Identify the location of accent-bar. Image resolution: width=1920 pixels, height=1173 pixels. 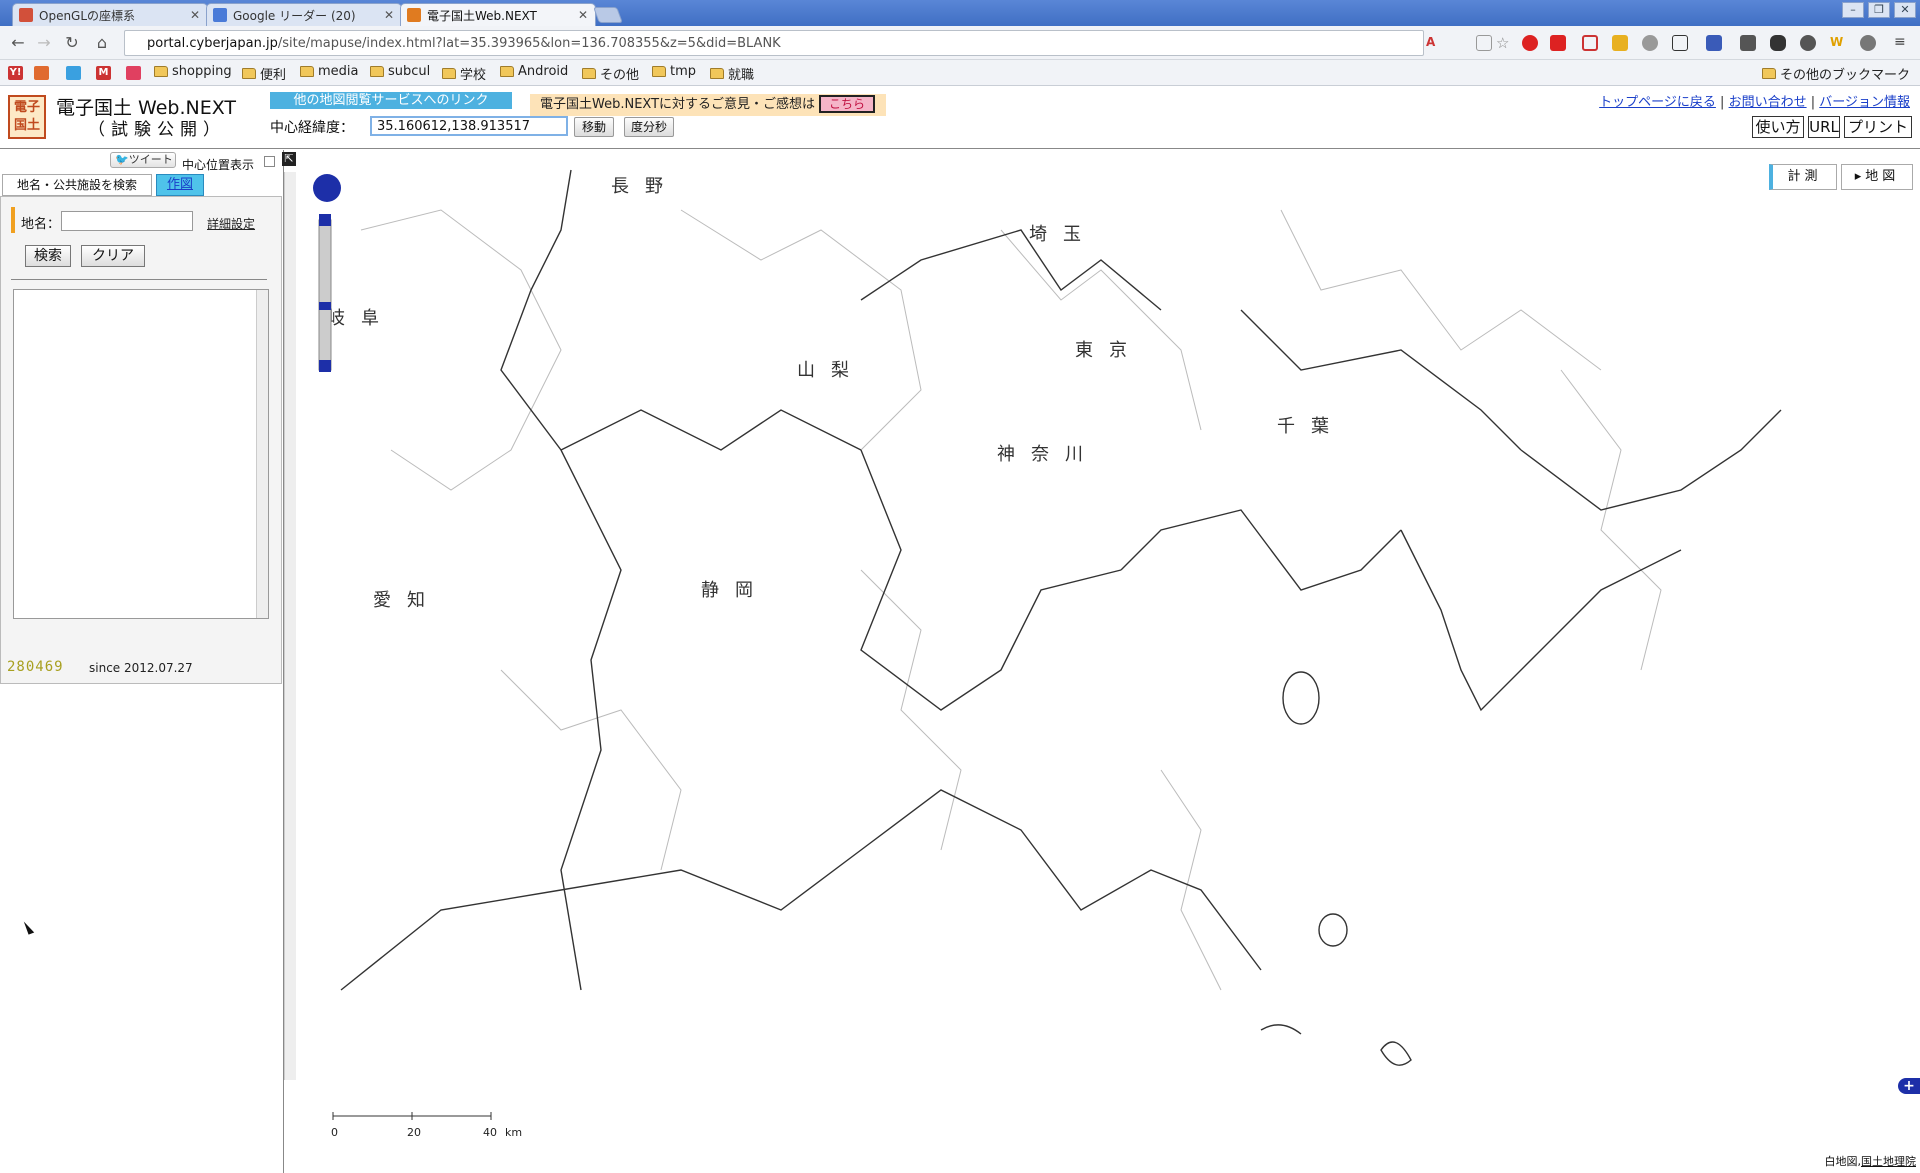
(13, 220).